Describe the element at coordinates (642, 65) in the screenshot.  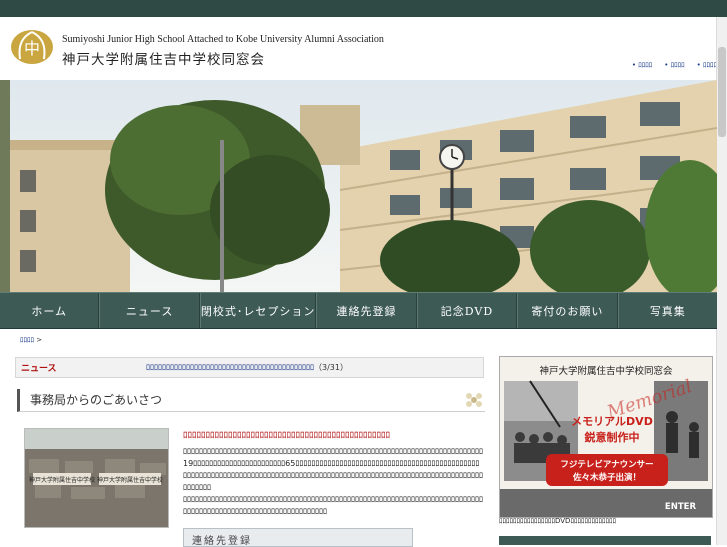
I see `util-link-1: ﾛﾛﾛﾛ` at that location.